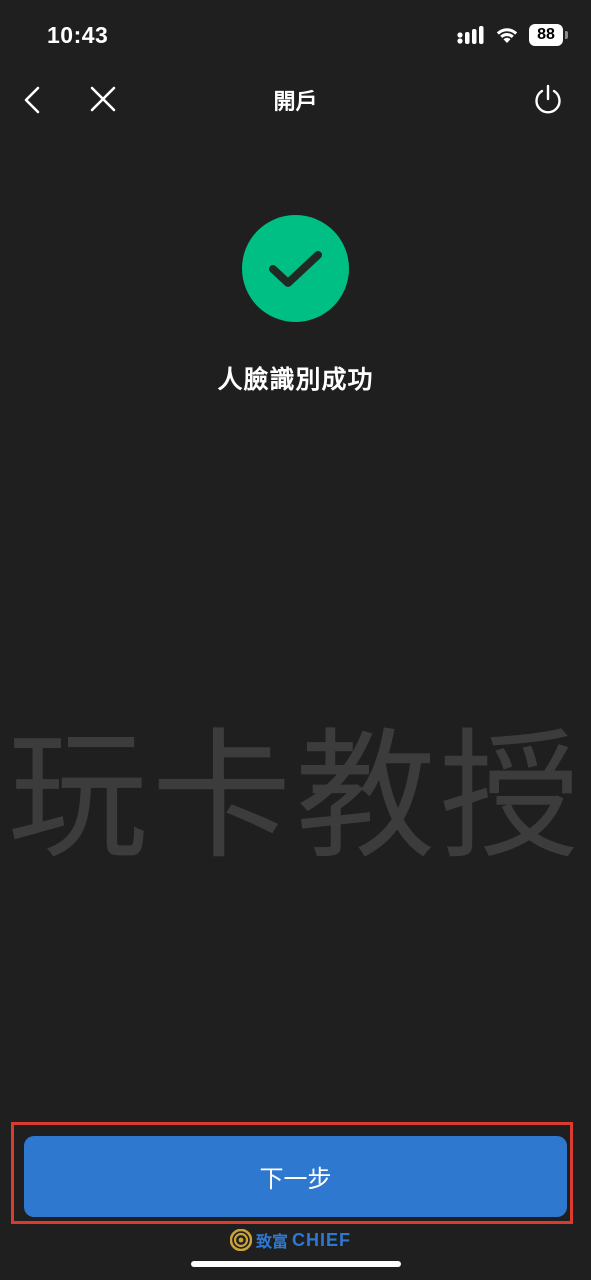 This screenshot has width=591, height=1280. Describe the element at coordinates (296, 1264) in the screenshot. I see `home-indicator` at that location.